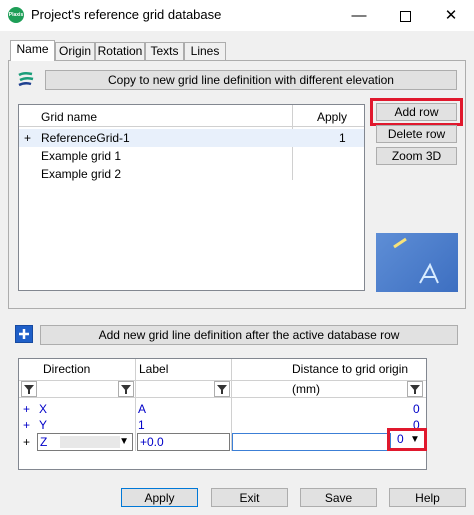 This screenshot has height=515, width=474. I want to click on maximize-button, so click(405, 15).